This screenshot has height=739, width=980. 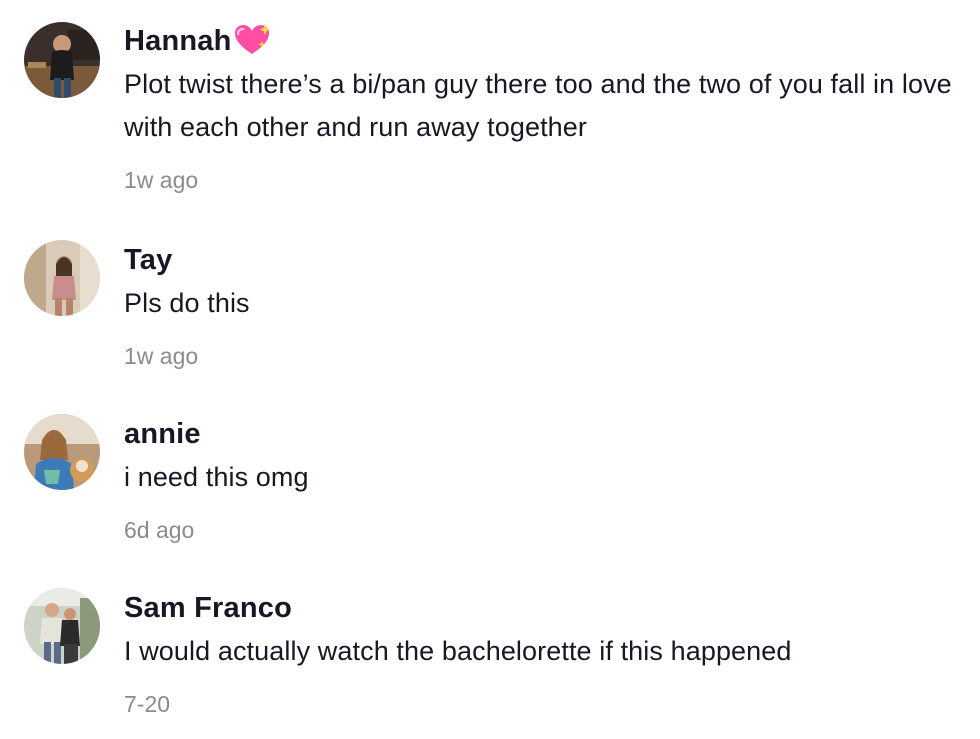 I want to click on comment-text: Pls do this, so click(x=187, y=303).